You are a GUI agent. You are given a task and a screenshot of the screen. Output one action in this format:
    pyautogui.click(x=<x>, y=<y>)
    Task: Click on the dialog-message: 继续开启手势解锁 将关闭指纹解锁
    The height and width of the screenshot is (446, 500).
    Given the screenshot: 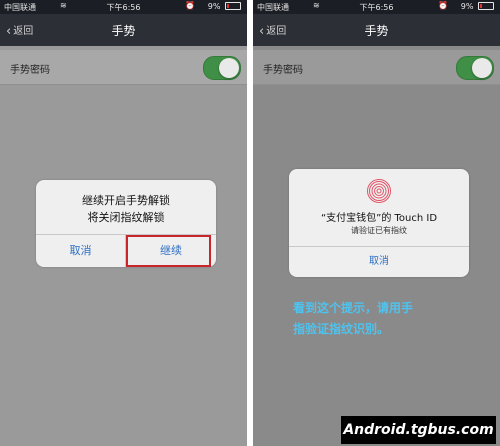 What is the action you would take?
    pyautogui.click(x=126, y=209)
    